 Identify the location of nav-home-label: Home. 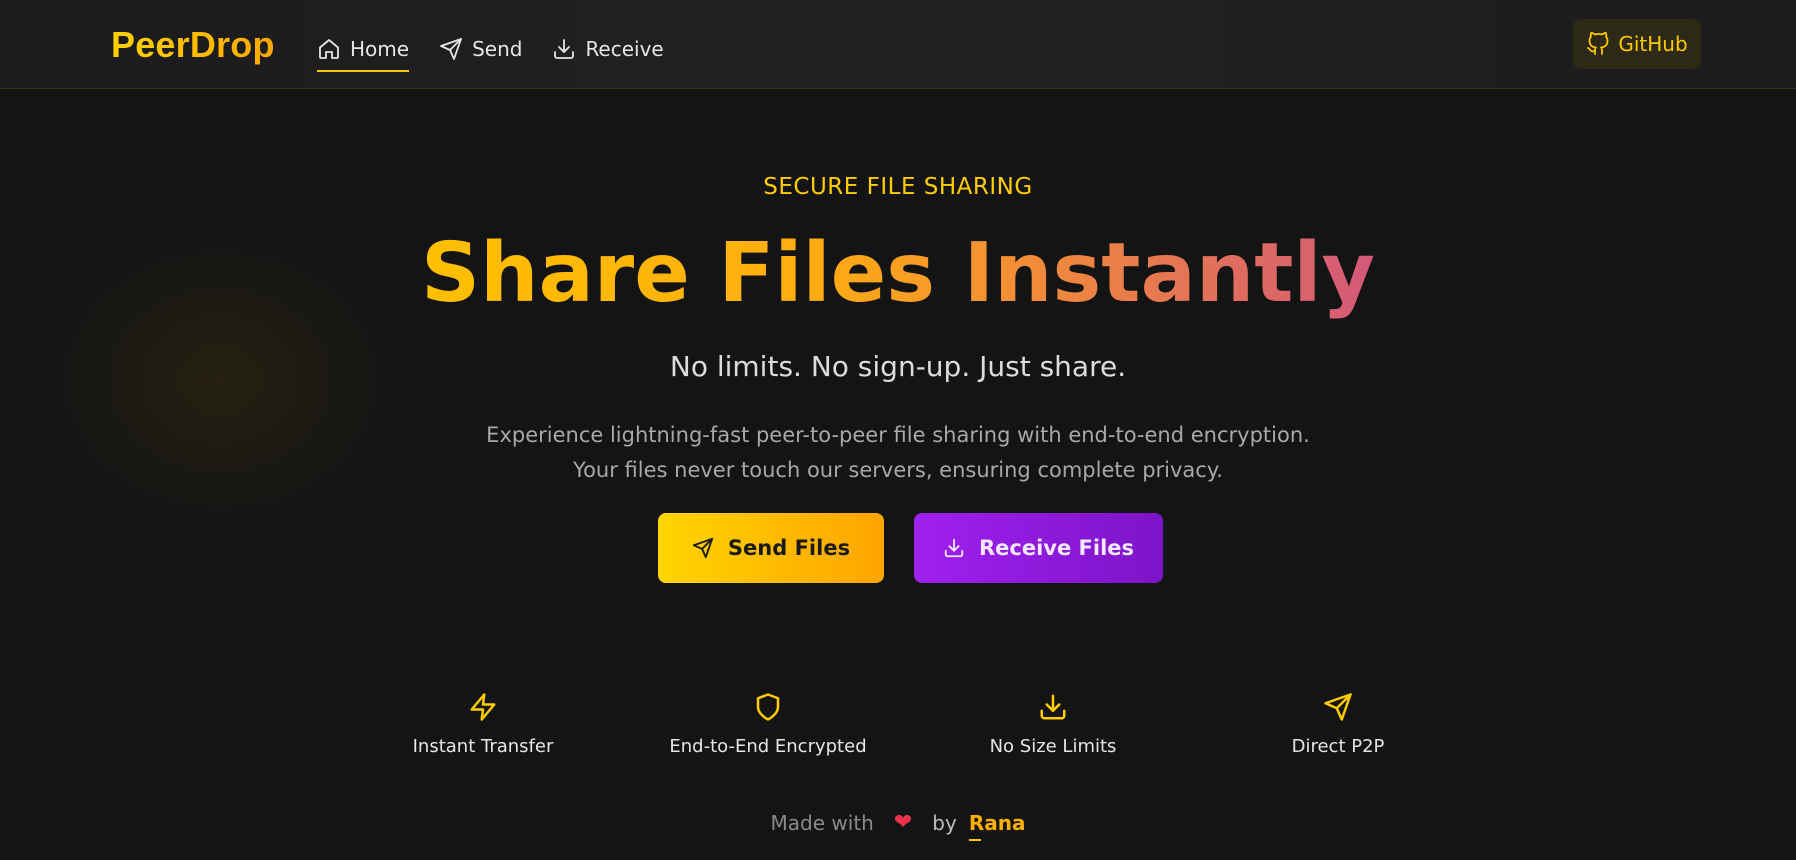
(380, 49).